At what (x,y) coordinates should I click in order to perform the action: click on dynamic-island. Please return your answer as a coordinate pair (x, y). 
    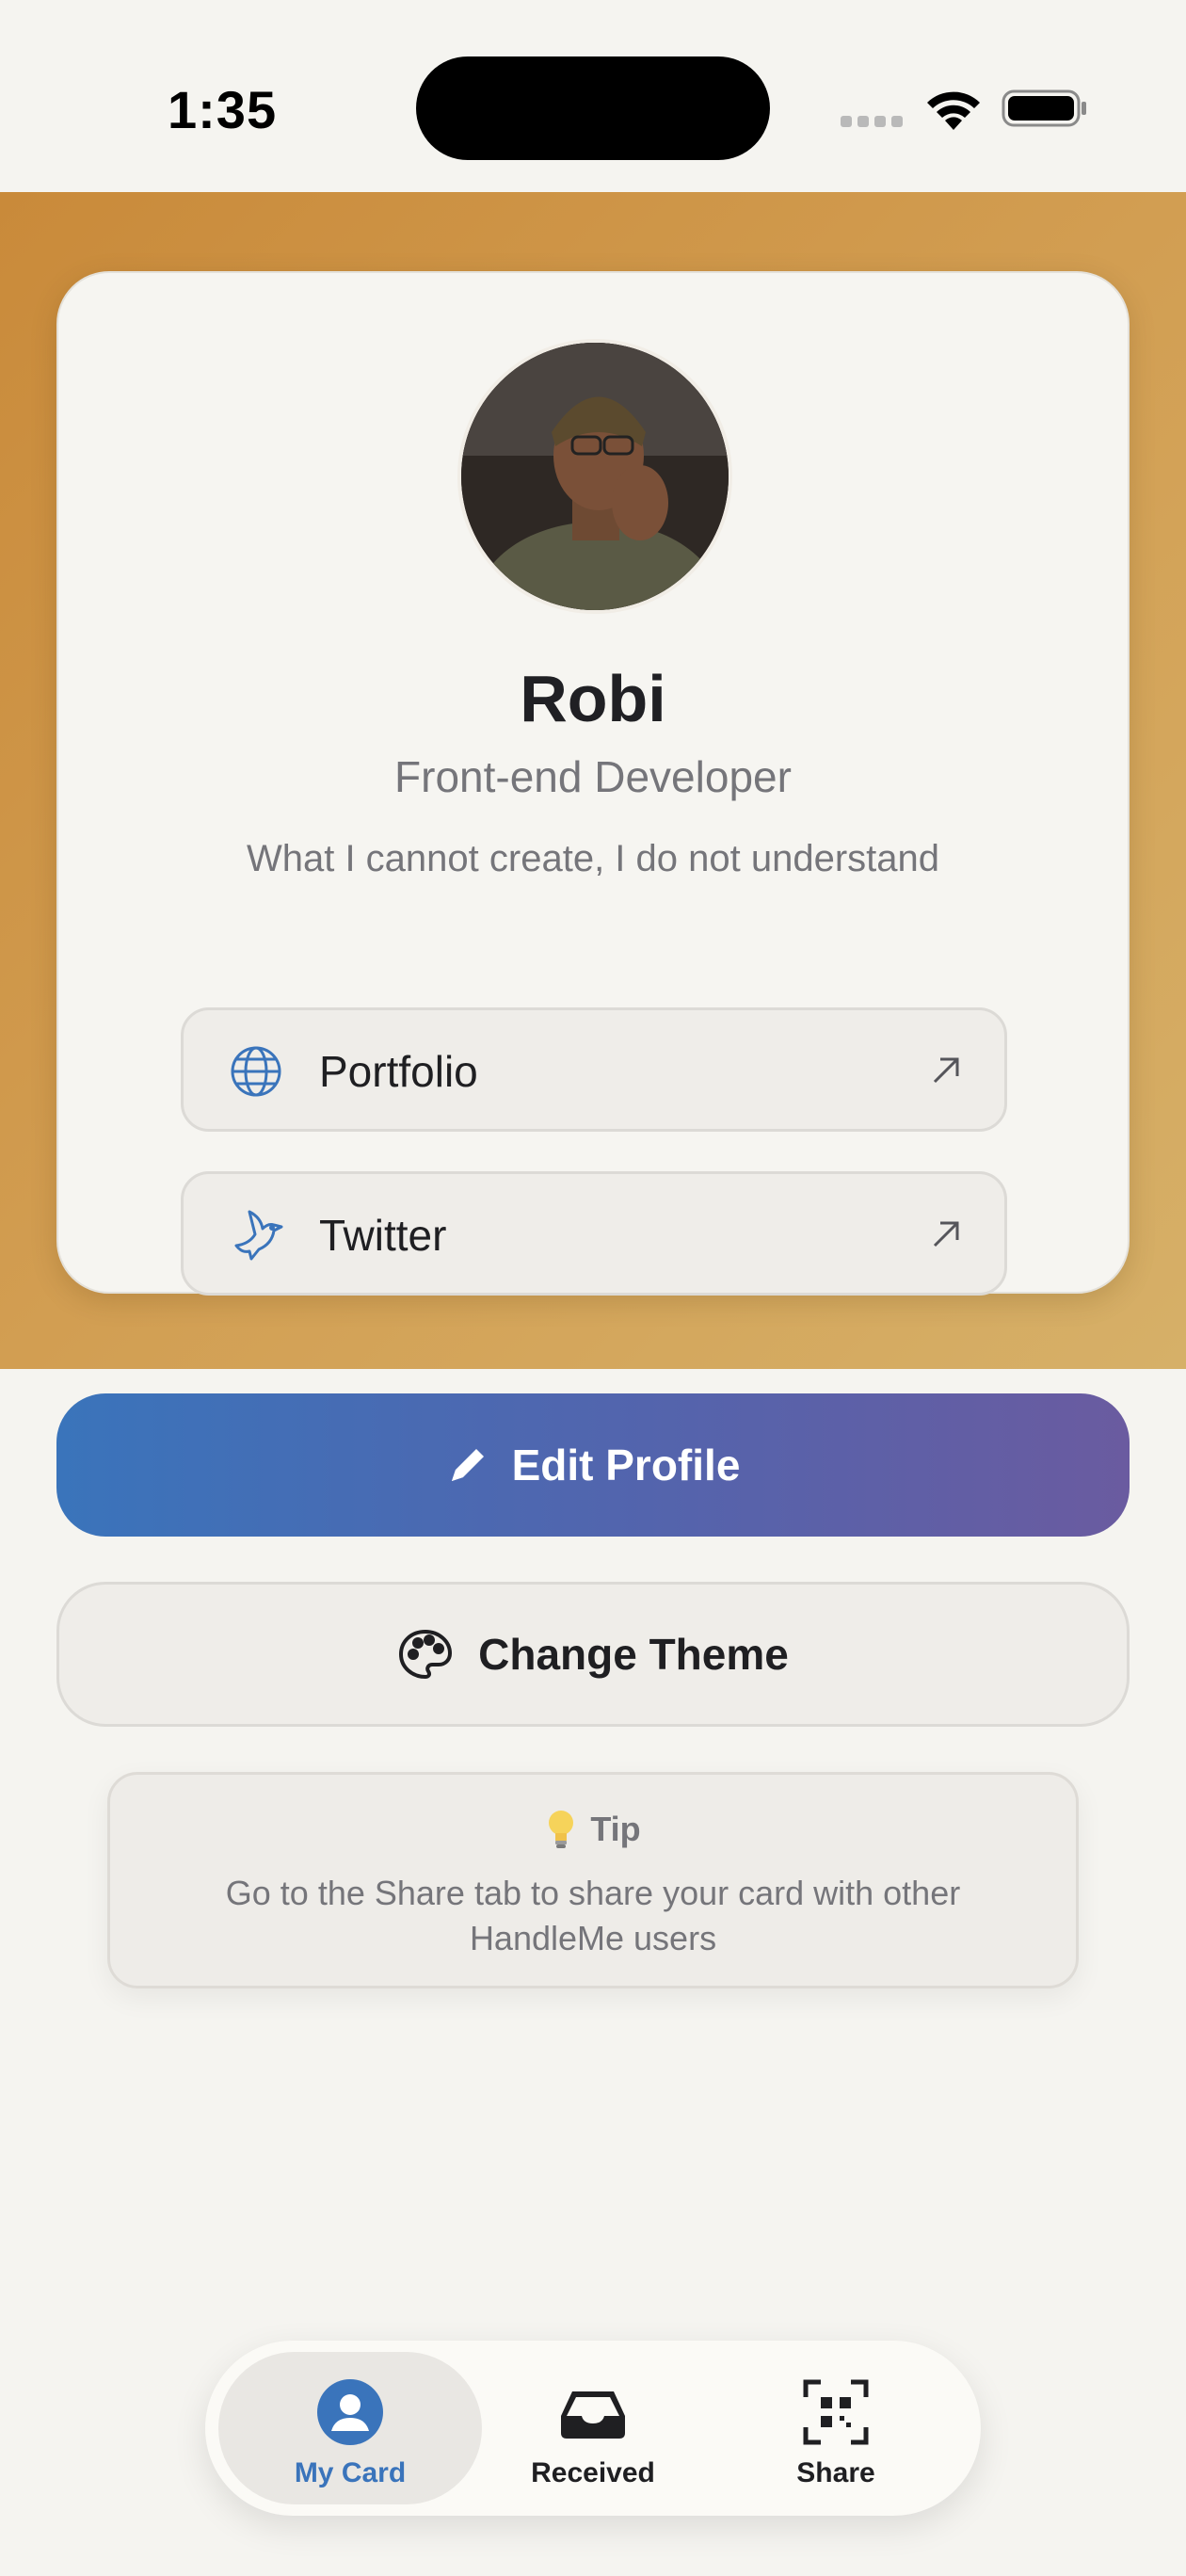
    Looking at the image, I should click on (593, 108).